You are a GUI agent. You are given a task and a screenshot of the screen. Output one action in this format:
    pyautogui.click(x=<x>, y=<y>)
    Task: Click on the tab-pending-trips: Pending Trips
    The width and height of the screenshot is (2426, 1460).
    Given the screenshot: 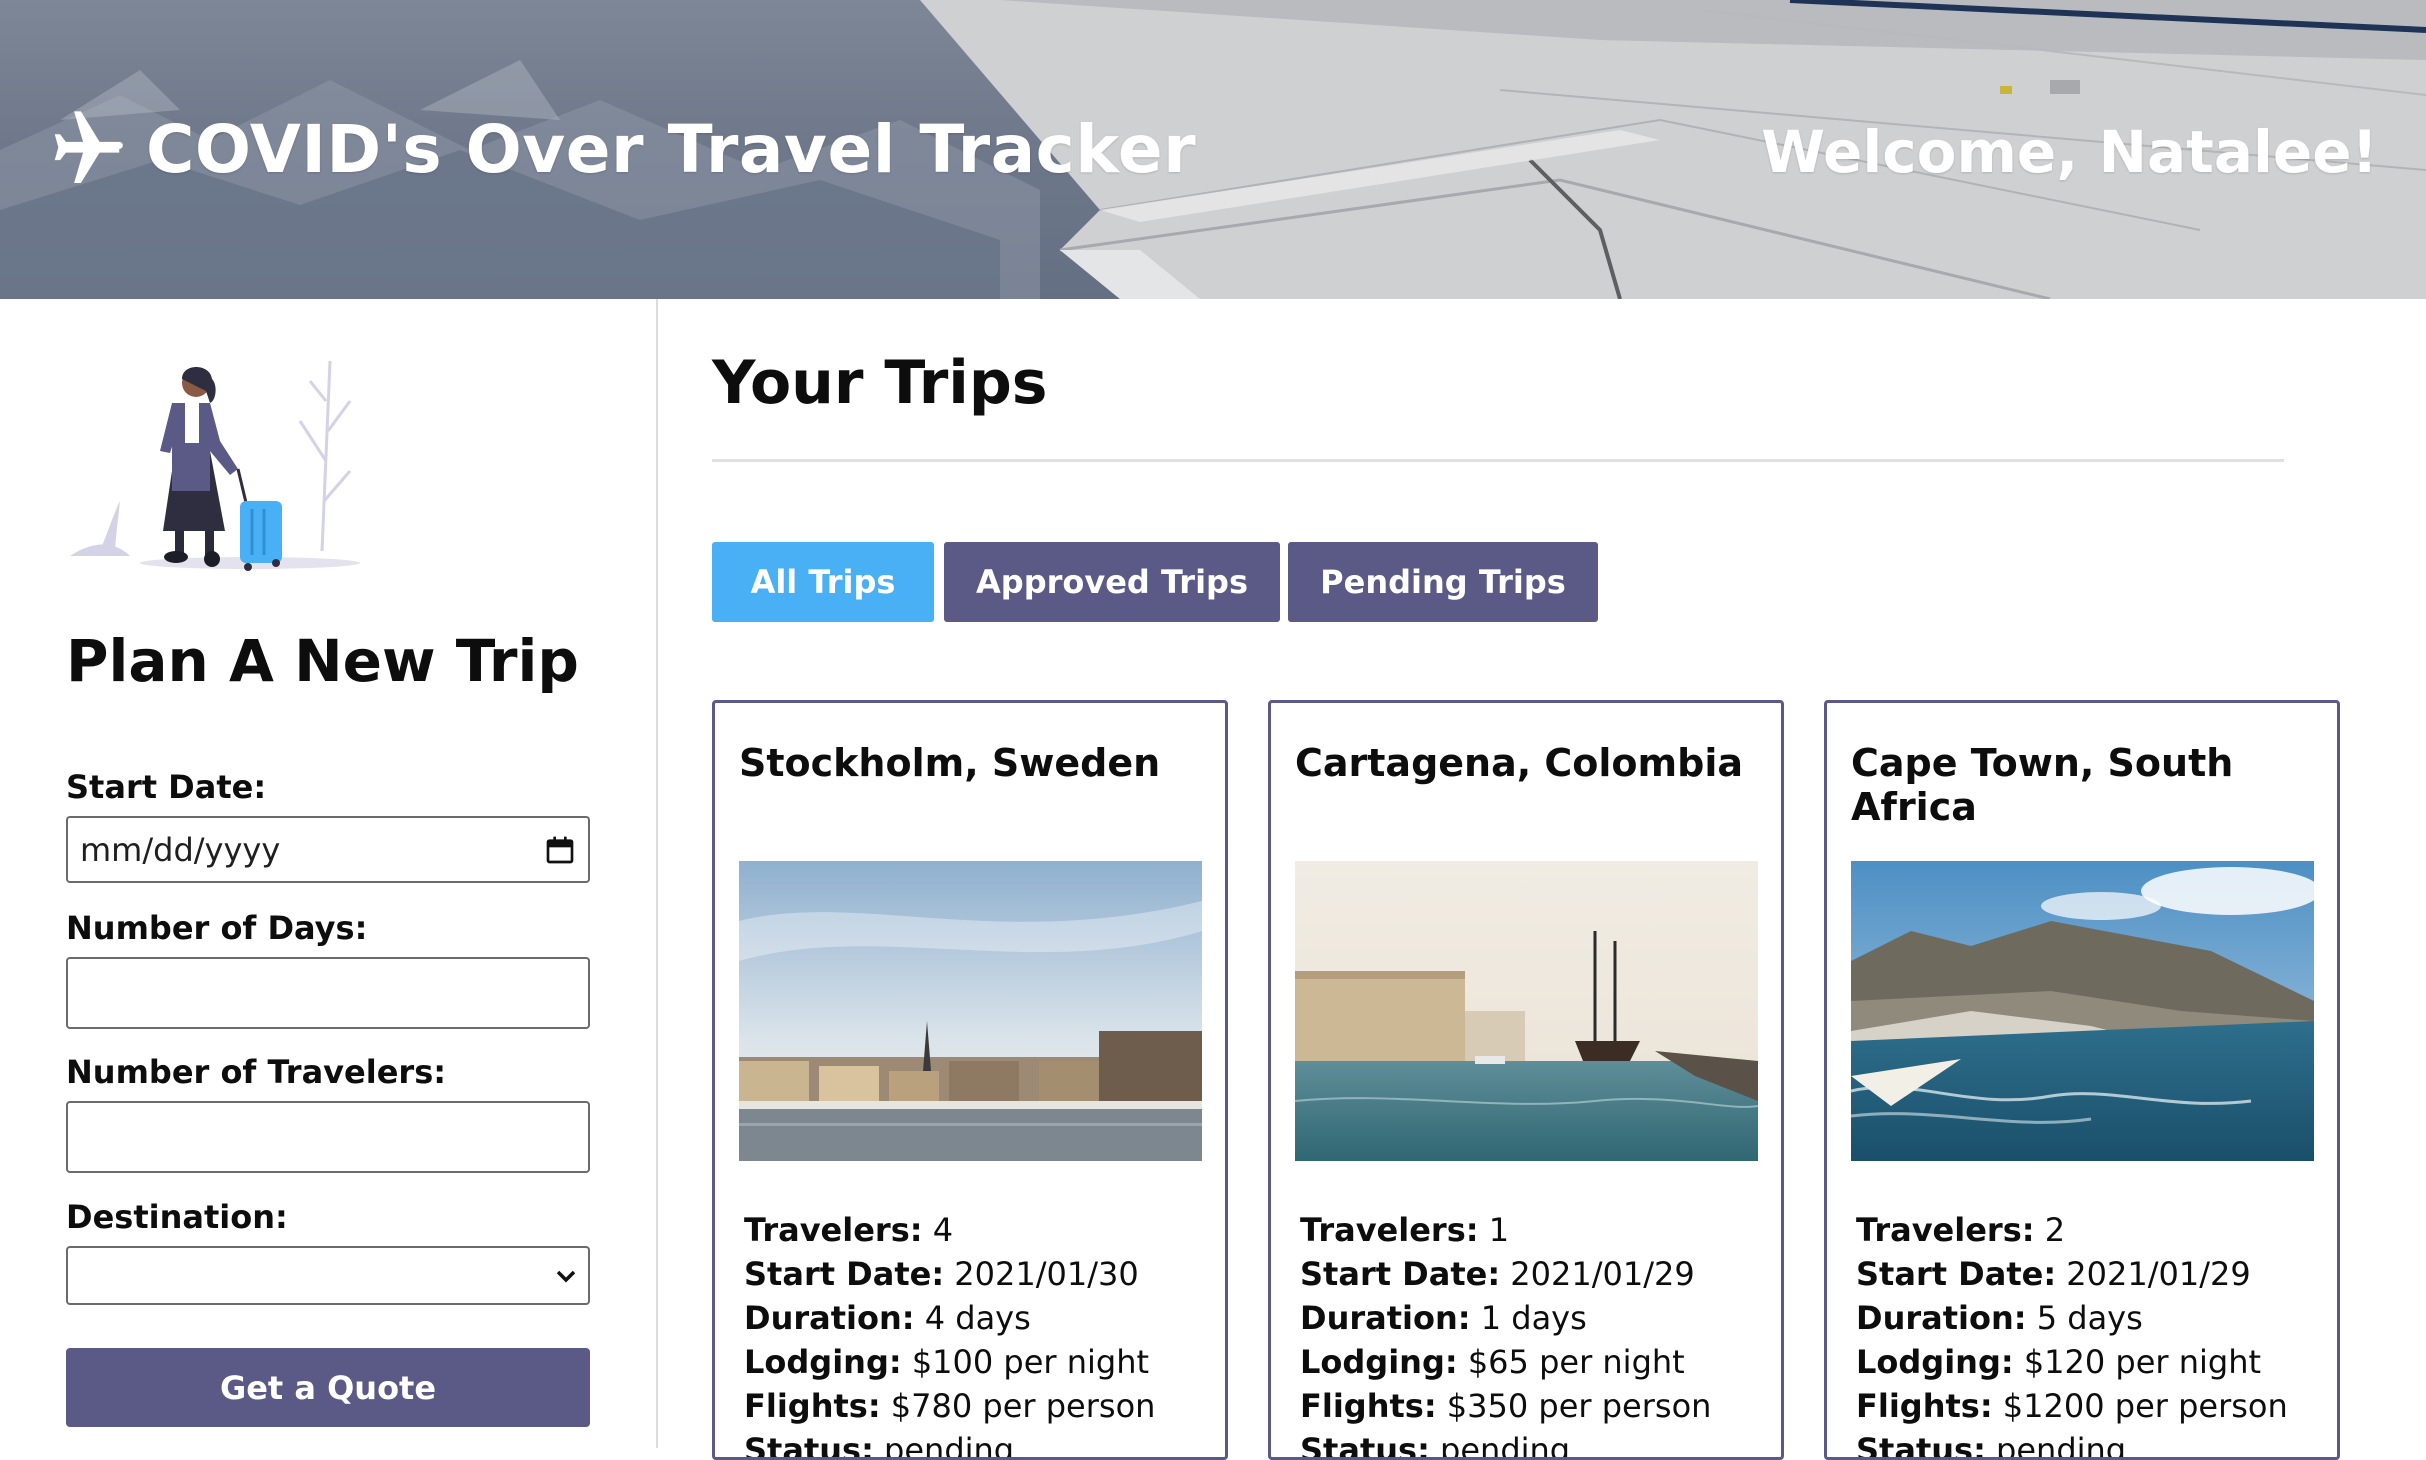 What is the action you would take?
    pyautogui.click(x=1443, y=582)
    